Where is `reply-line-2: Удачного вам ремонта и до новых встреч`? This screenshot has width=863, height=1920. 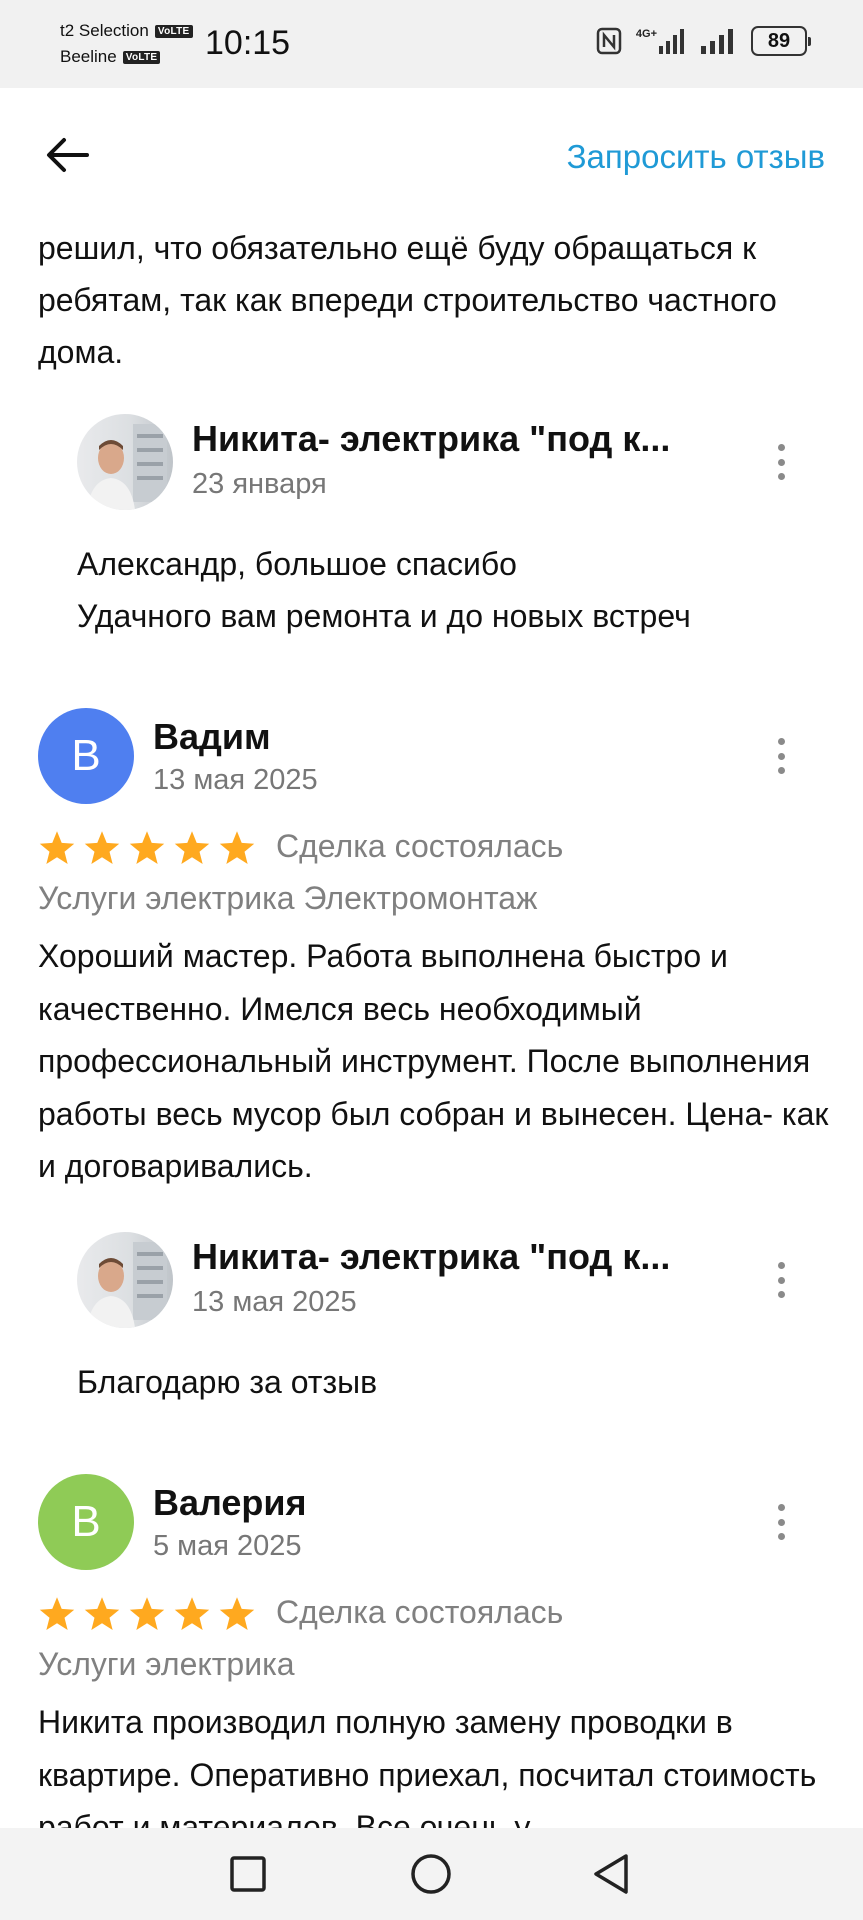
reply-line-2: Удачного вам ремонта и до новых встреч is located at coordinates (384, 616).